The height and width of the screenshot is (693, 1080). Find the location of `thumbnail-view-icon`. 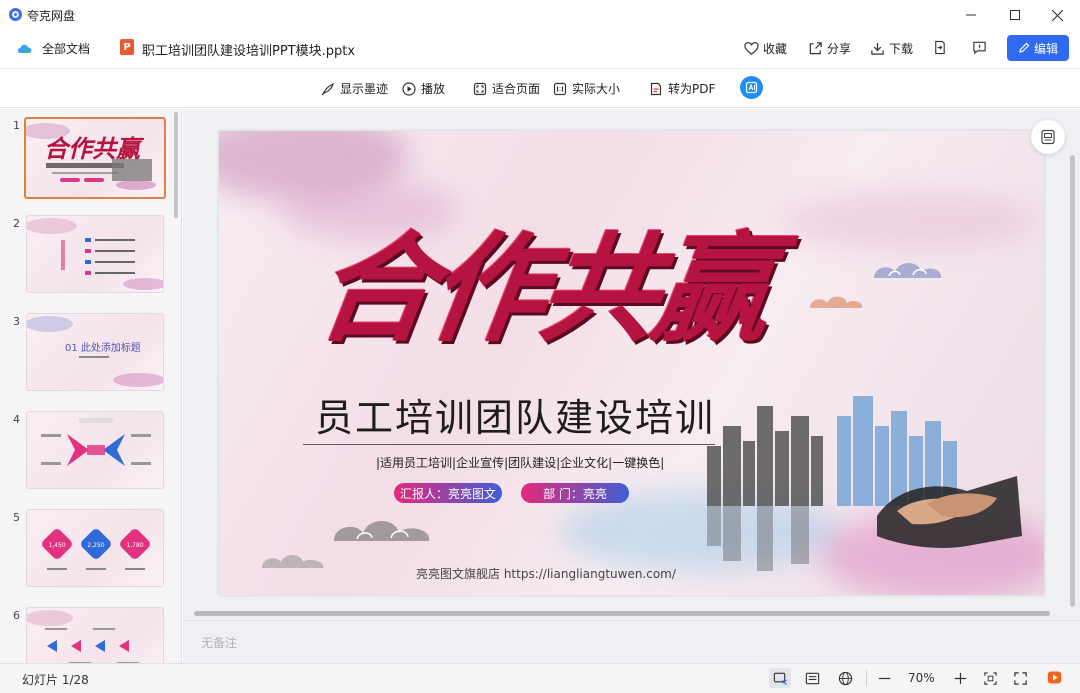

thumbnail-view-icon is located at coordinates (1048, 137).